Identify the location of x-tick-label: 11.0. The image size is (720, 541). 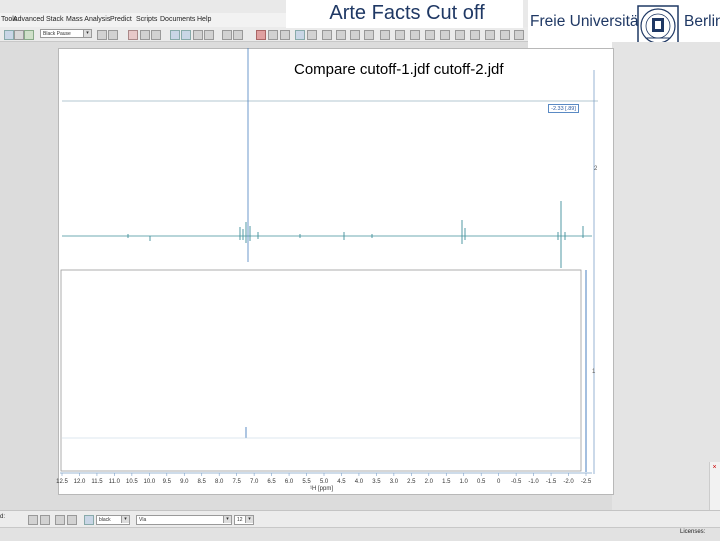
(115, 482).